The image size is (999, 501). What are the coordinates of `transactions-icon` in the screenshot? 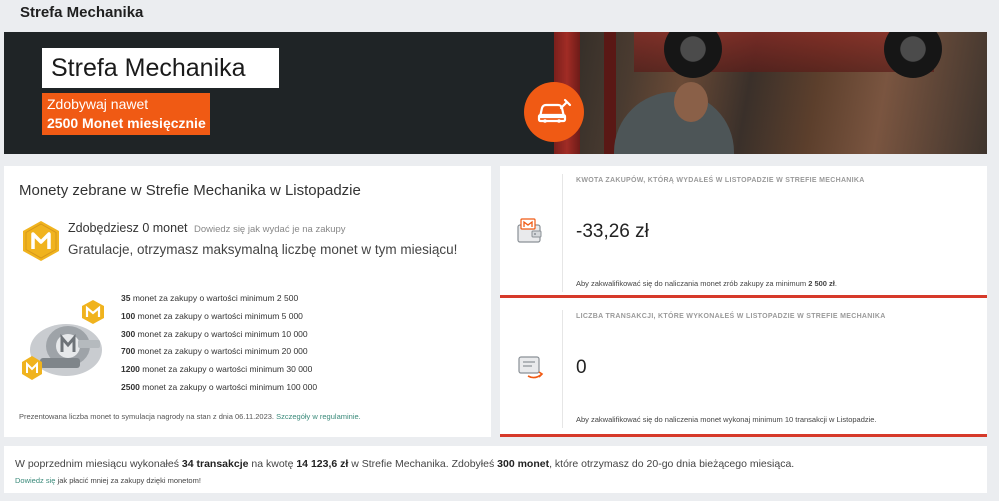 It's located at (530, 367).